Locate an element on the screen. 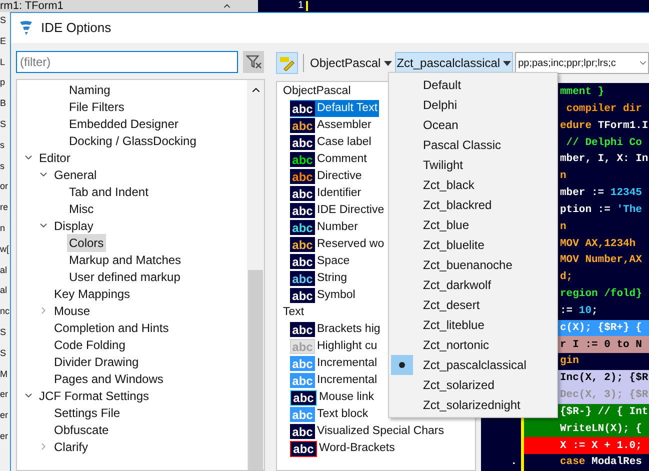 This screenshot has height=471, width=649. element-item: abc IDE Directive is located at coordinates (338, 211).